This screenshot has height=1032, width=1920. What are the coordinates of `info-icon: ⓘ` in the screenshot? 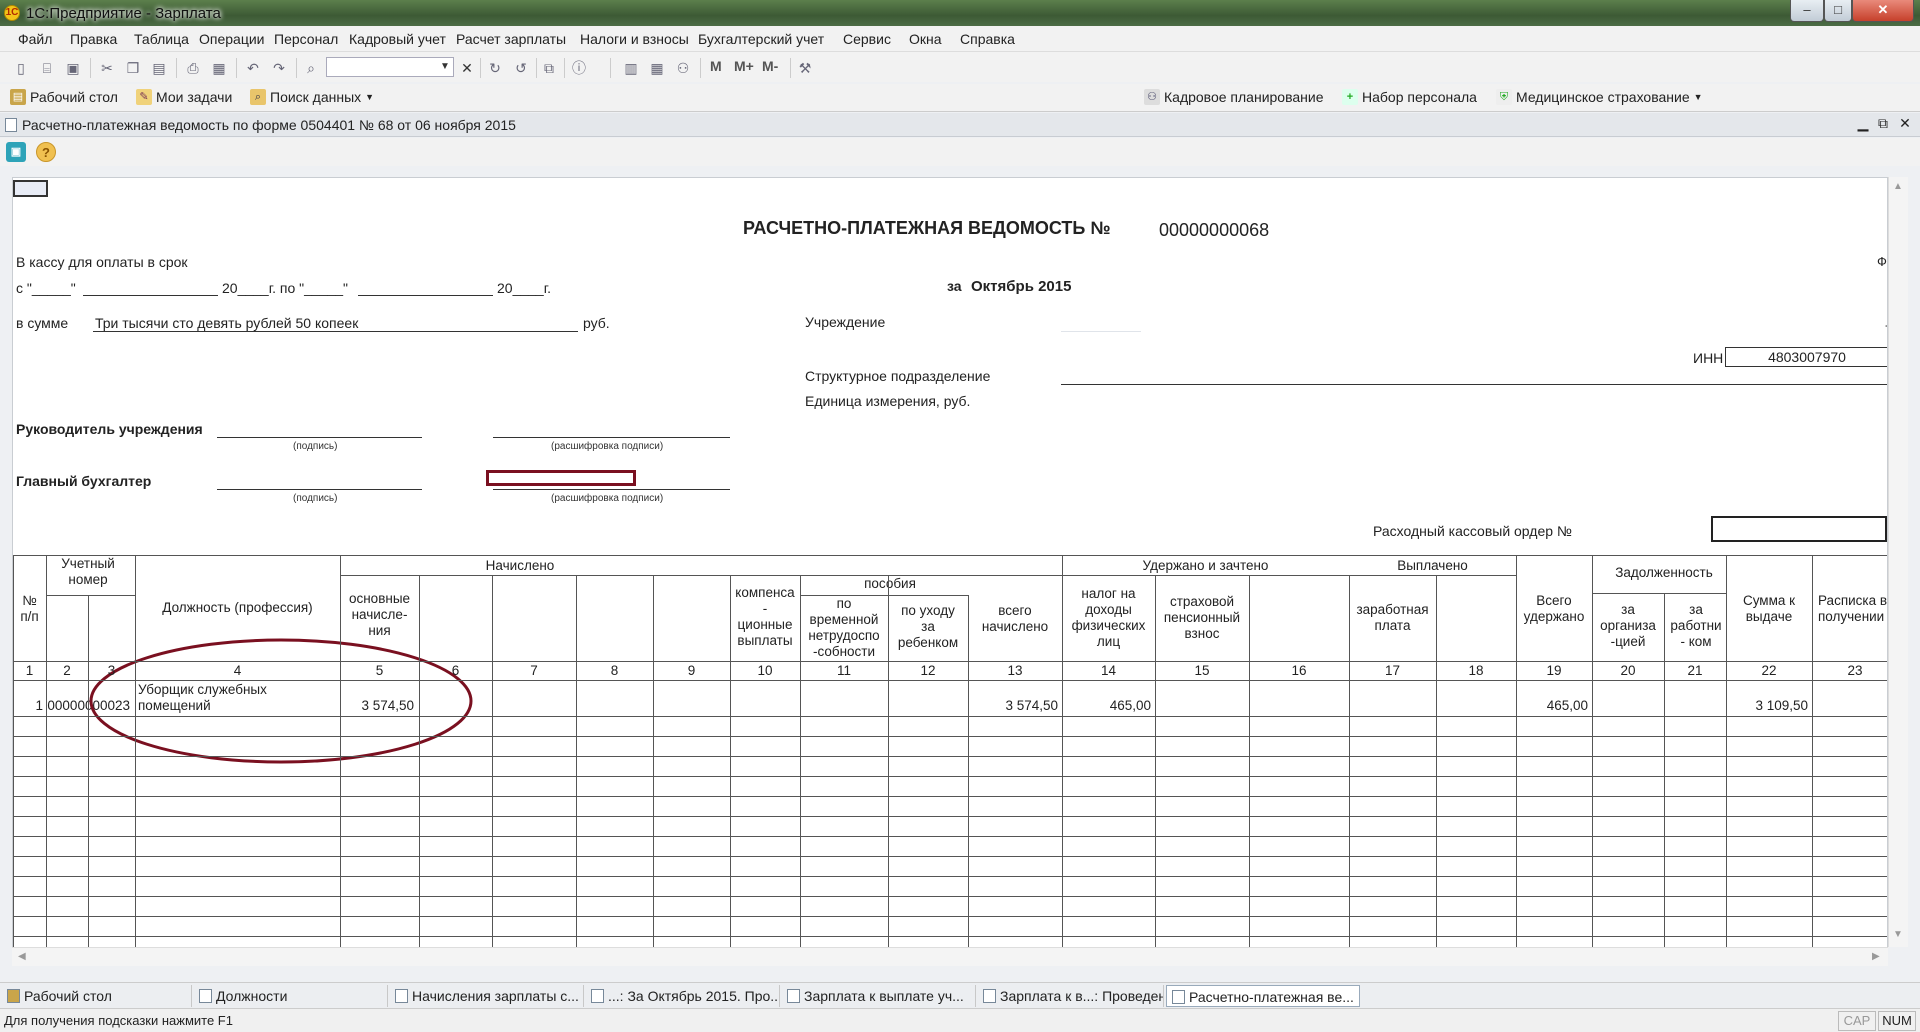 It's located at (579, 68).